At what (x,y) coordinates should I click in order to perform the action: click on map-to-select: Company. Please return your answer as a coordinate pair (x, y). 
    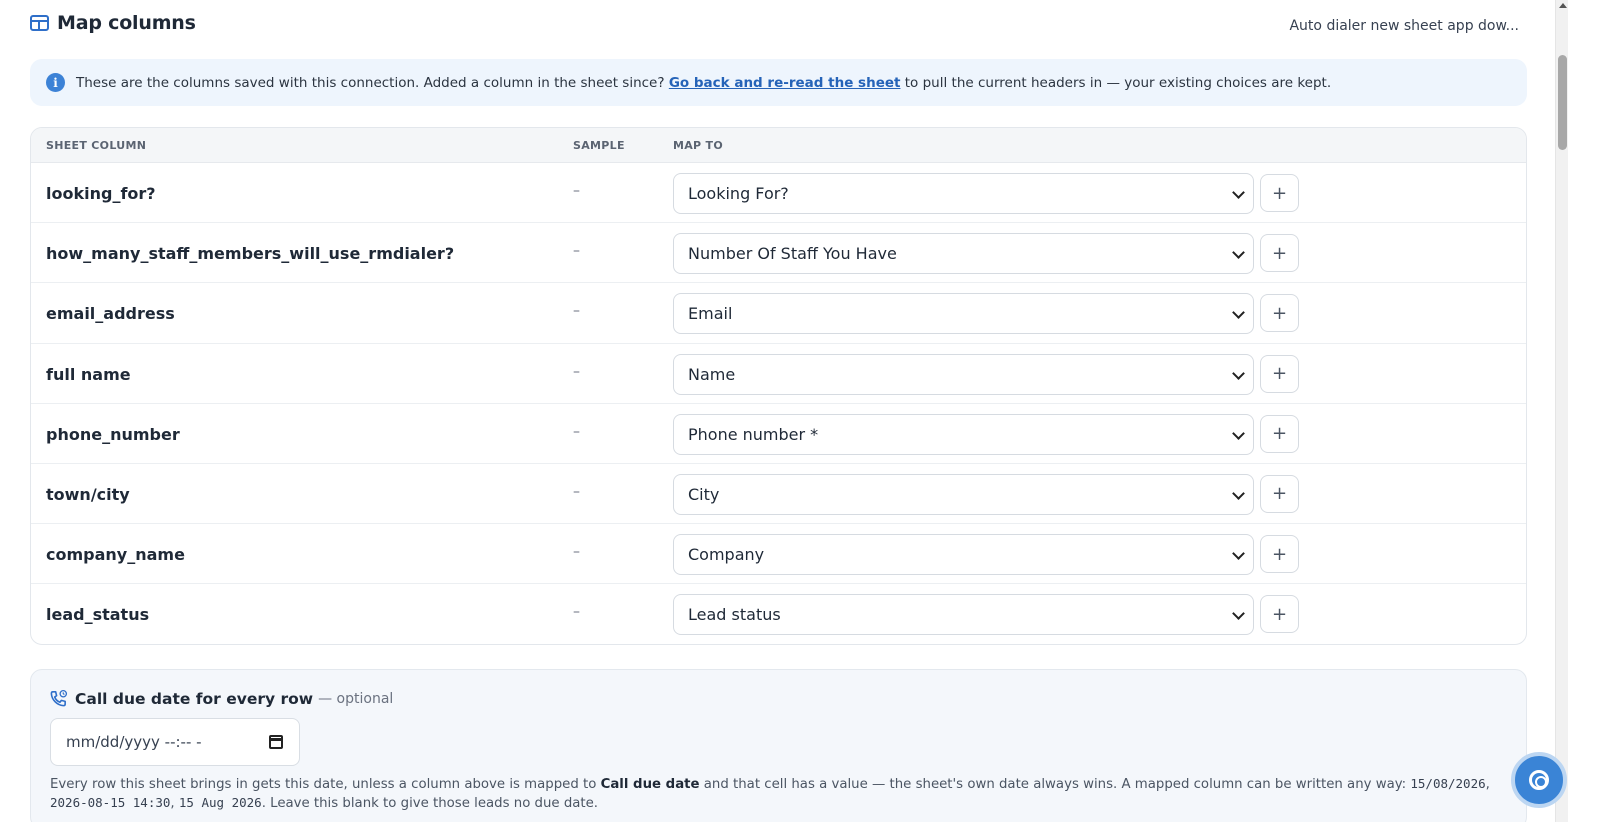
    Looking at the image, I should click on (963, 555).